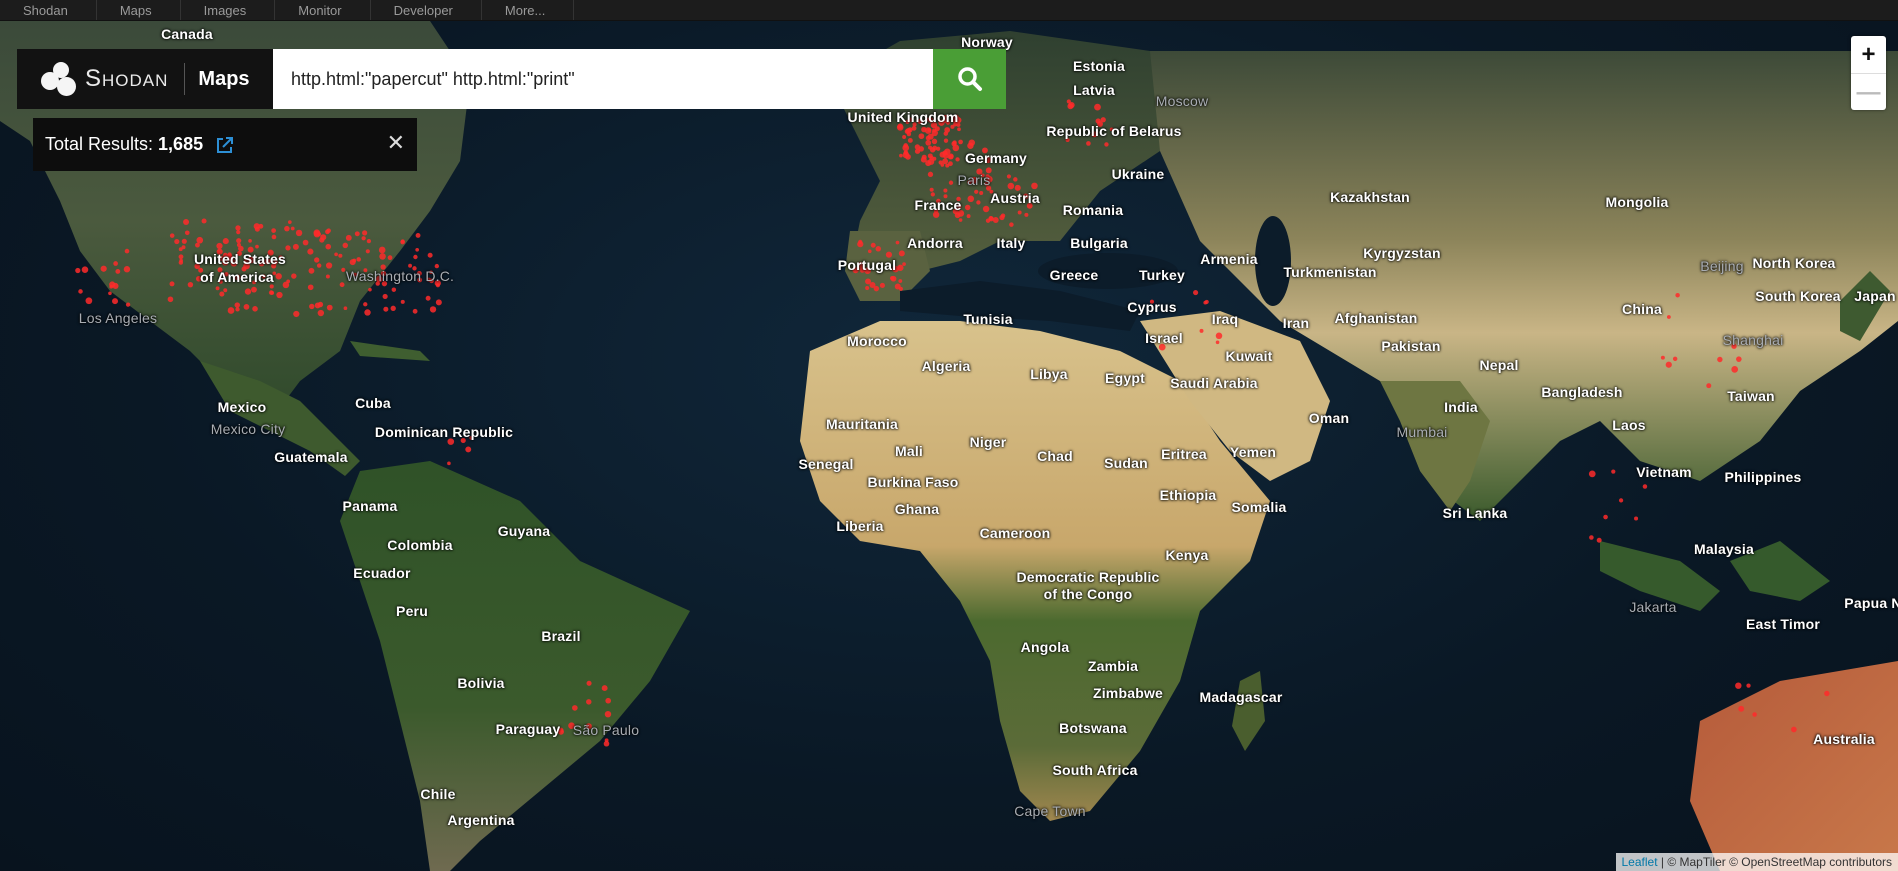 Image resolution: width=1898 pixels, height=871 pixels. What do you see at coordinates (145, 79) in the screenshot?
I see `shodan-brand: Shodan Maps` at bounding box center [145, 79].